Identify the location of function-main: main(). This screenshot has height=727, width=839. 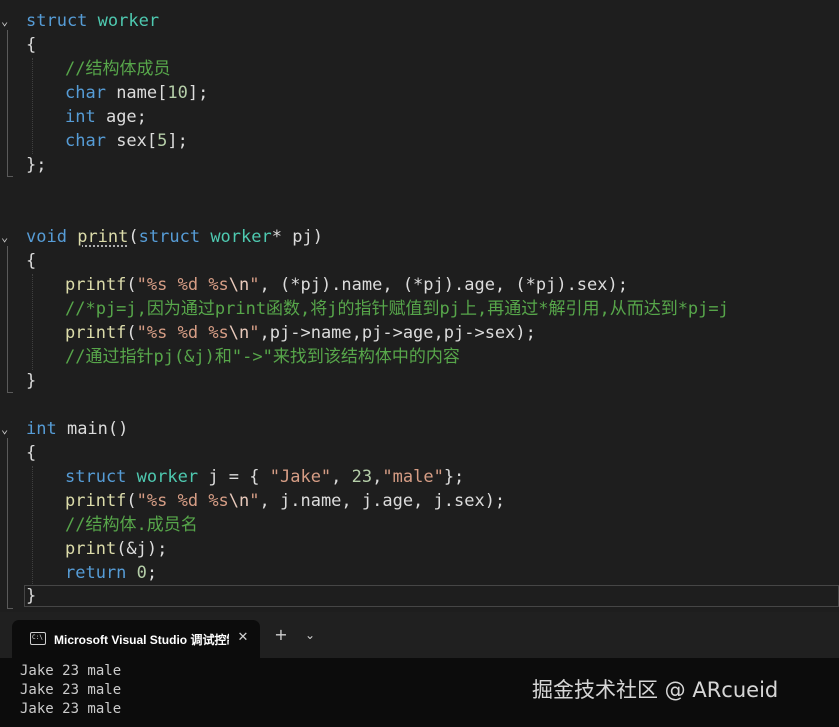
(92, 429).